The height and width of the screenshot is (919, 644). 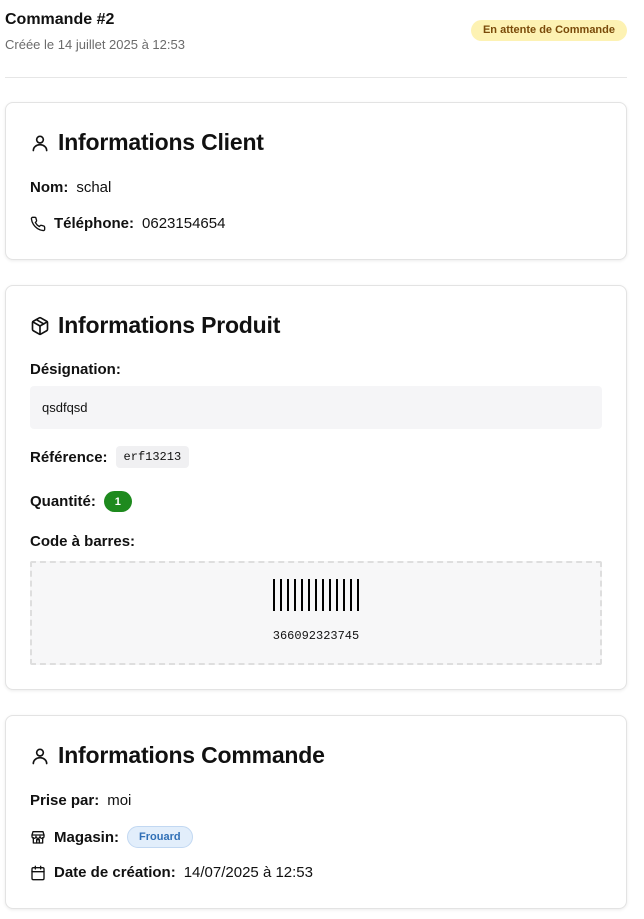 What do you see at coordinates (152, 457) in the screenshot?
I see `reference-value: erf13213` at bounding box center [152, 457].